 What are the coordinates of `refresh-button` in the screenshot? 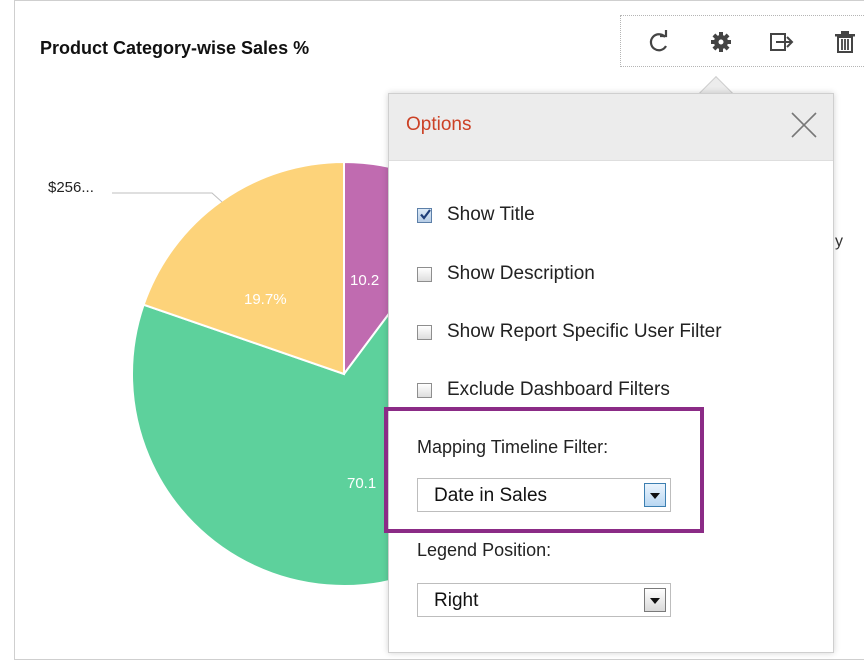 It's located at (659, 42).